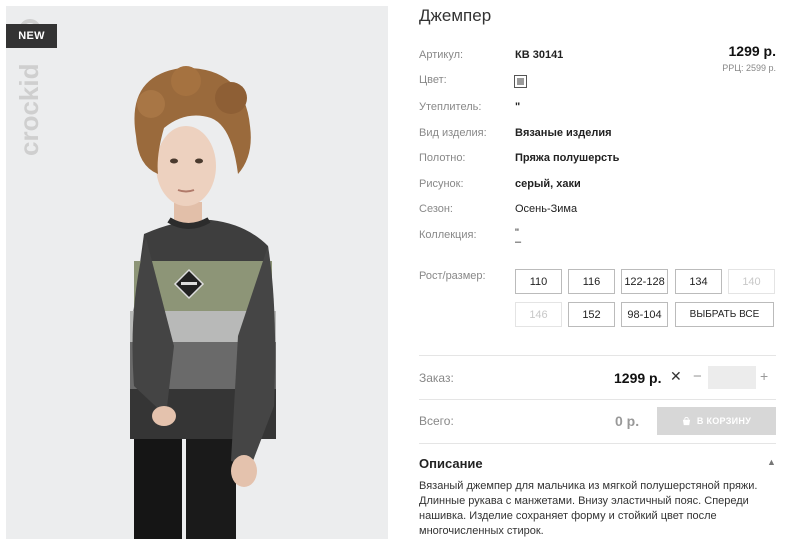  I want to click on increase-quantity-button: +, so click(764, 376).